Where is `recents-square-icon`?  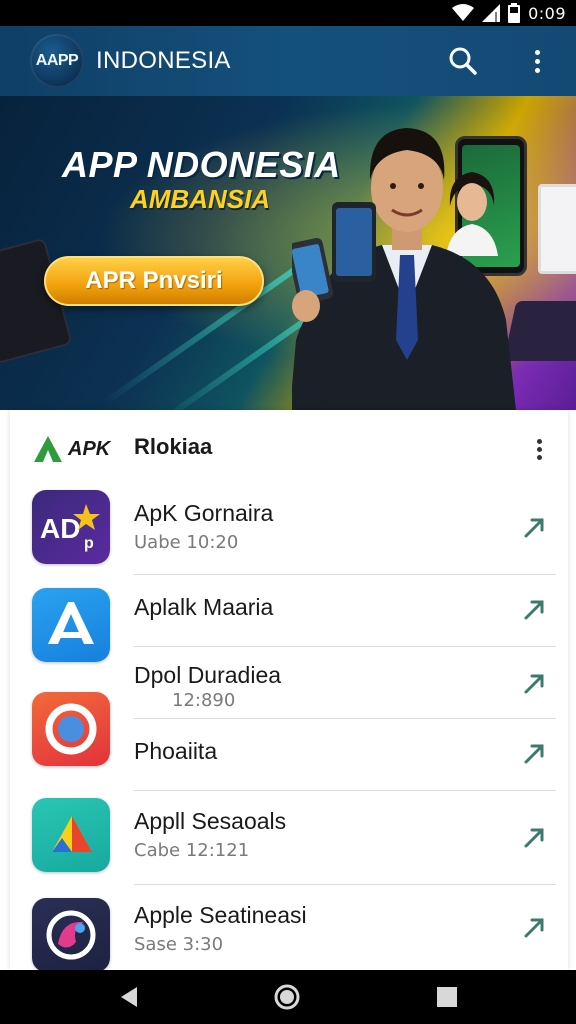 recents-square-icon is located at coordinates (447, 997).